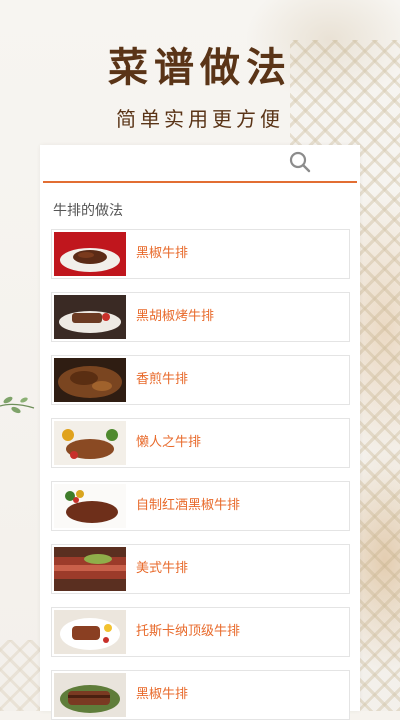 This screenshot has width=400, height=720. I want to click on recipe-item-4: 懒人之牛排, so click(200, 443).